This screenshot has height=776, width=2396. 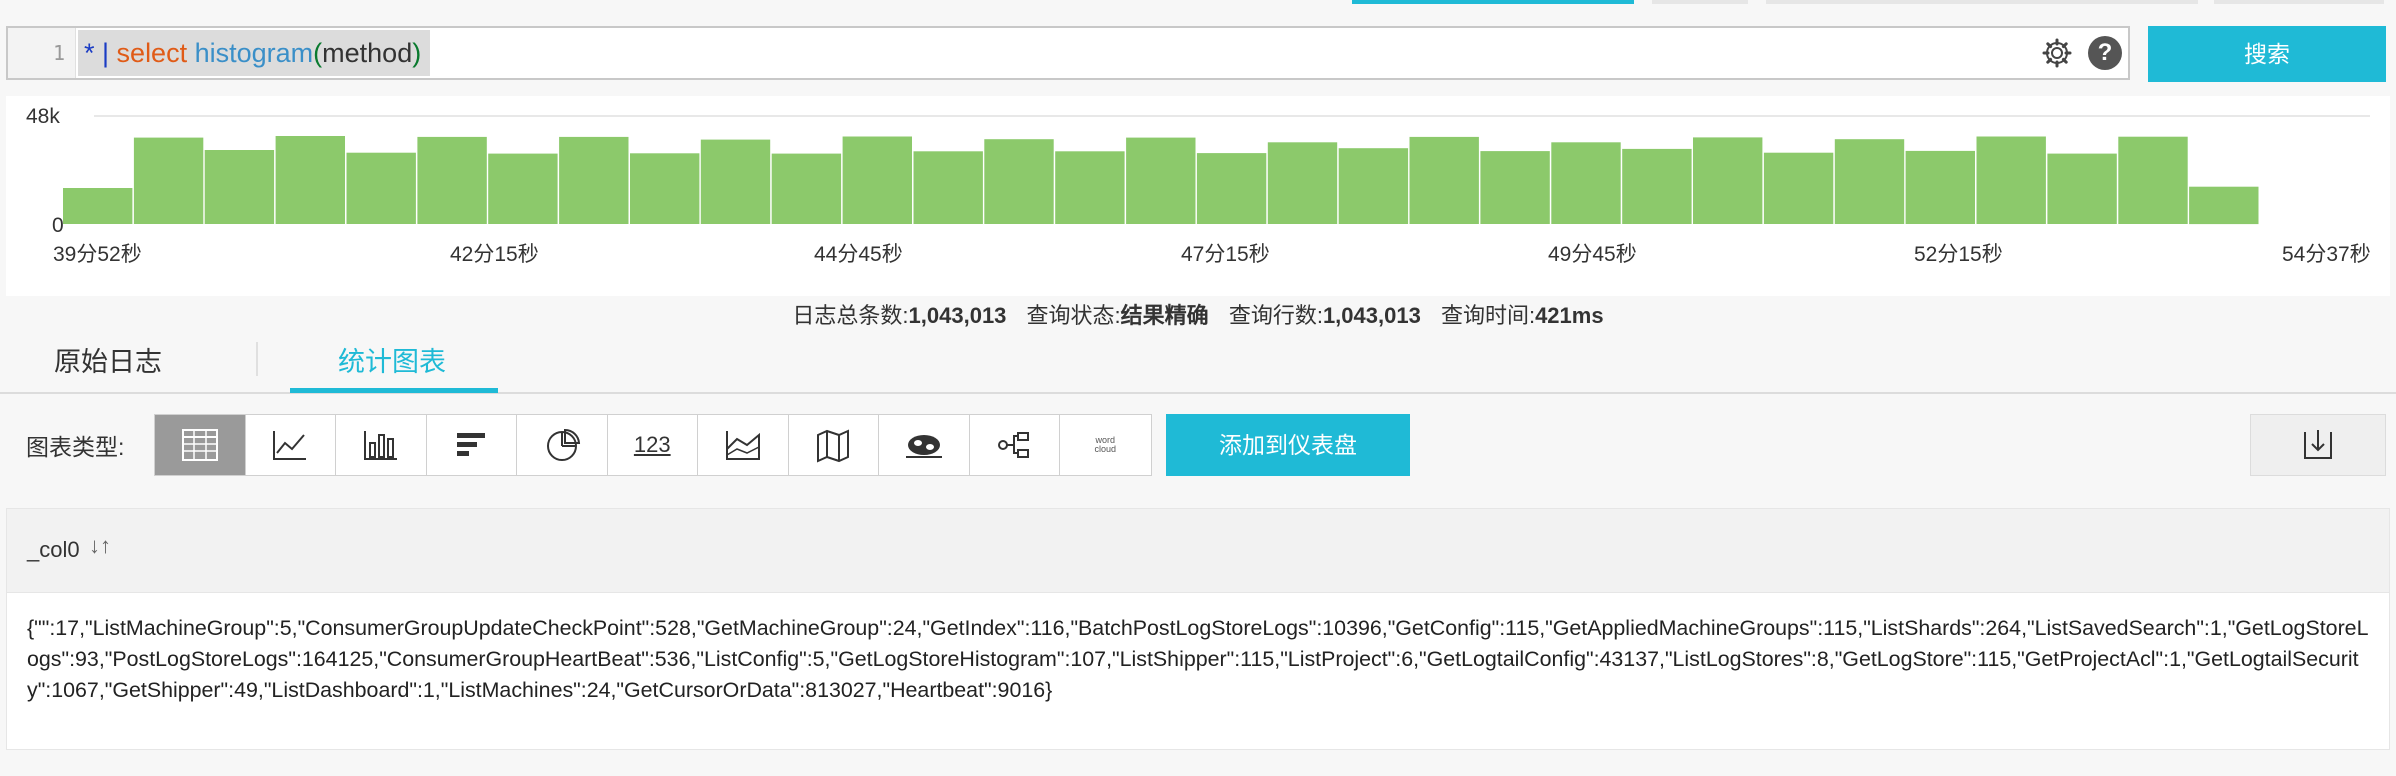 I want to click on chart-type-line, so click(x=291, y=445).